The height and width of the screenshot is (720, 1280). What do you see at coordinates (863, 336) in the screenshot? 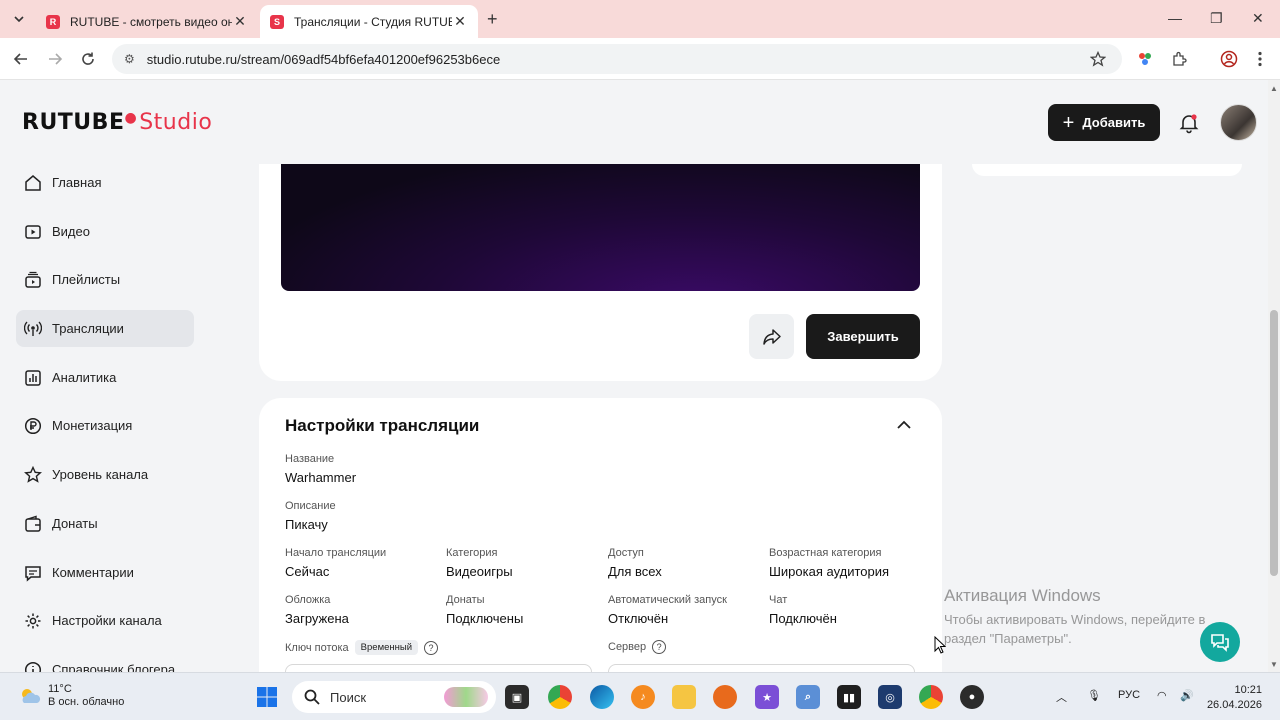
I see `finish-stream-button: Завершить` at bounding box center [863, 336].